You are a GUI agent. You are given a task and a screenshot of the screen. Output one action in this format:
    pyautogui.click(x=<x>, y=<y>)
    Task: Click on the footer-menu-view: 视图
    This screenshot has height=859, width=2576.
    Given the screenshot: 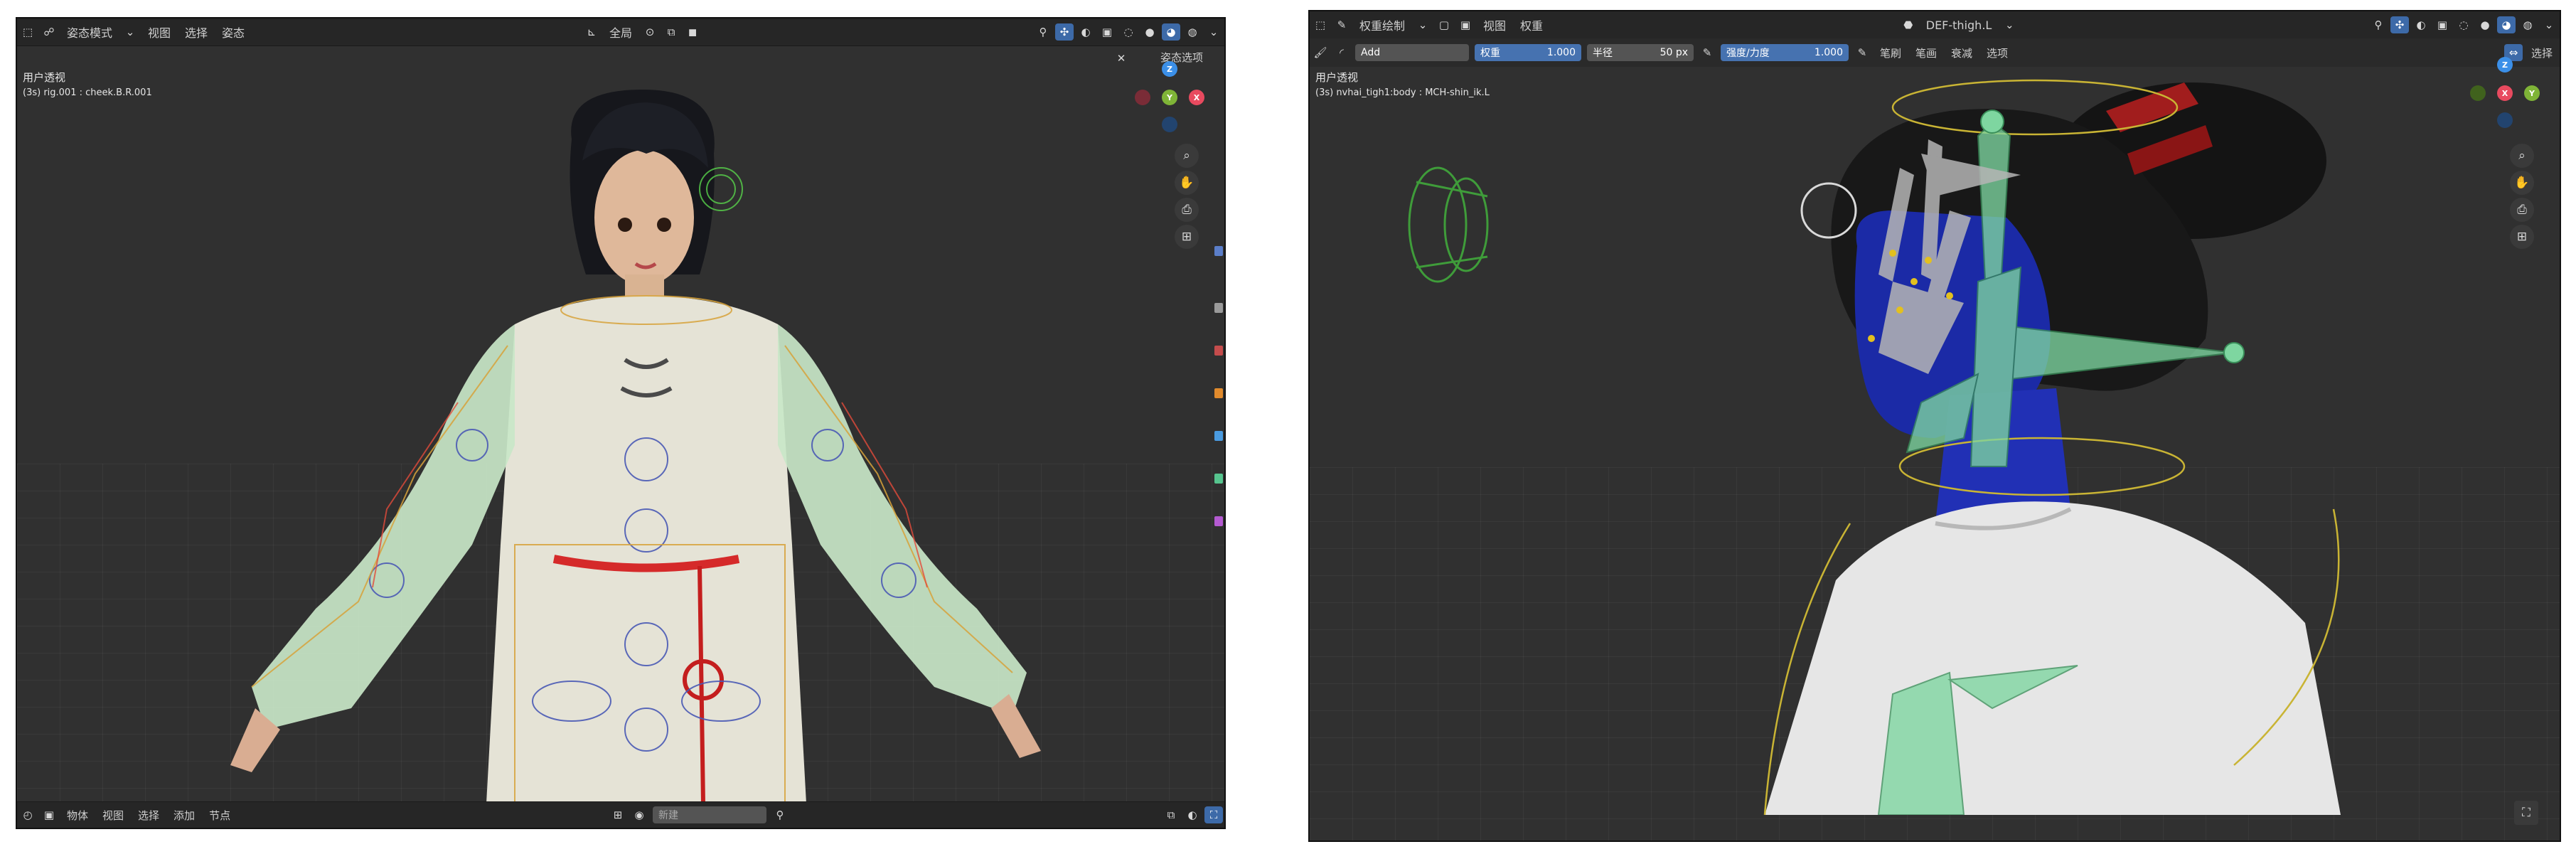 What is the action you would take?
    pyautogui.click(x=113, y=816)
    